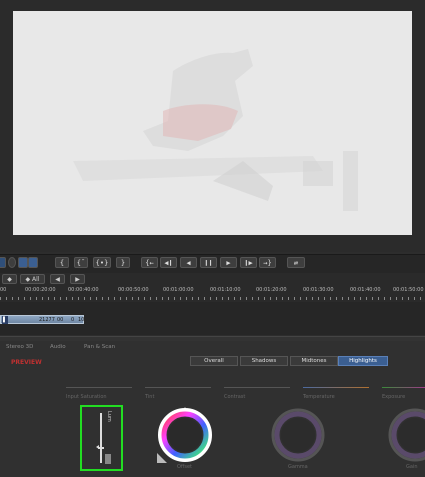  Describe the element at coordinates (271, 290) in the screenshot. I see `ruler-label: 00:01:20:00` at that location.